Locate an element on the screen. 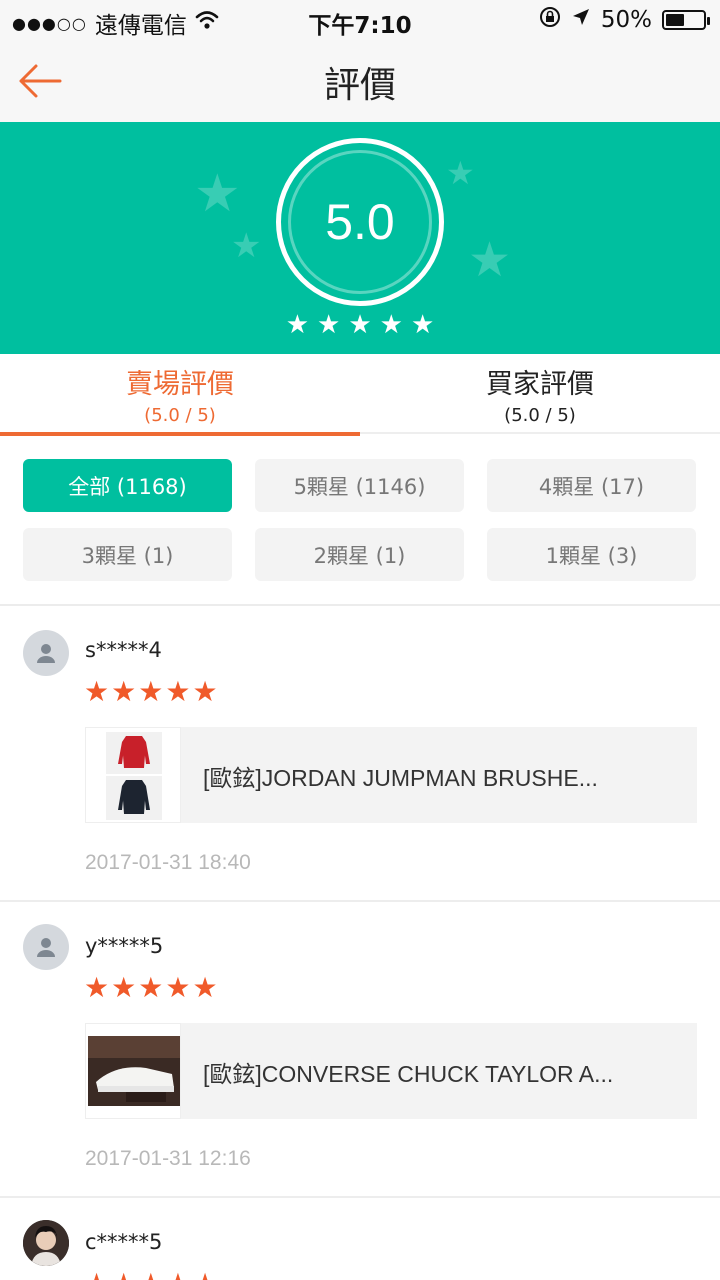 The height and width of the screenshot is (1280, 720). score-ring: 5.0 is located at coordinates (360, 222).